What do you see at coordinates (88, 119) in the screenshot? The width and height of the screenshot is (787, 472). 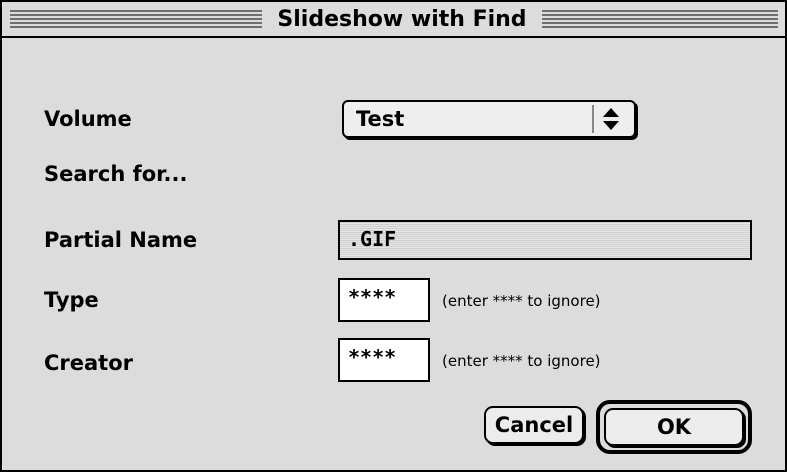 I see `volume-label: Volume` at bounding box center [88, 119].